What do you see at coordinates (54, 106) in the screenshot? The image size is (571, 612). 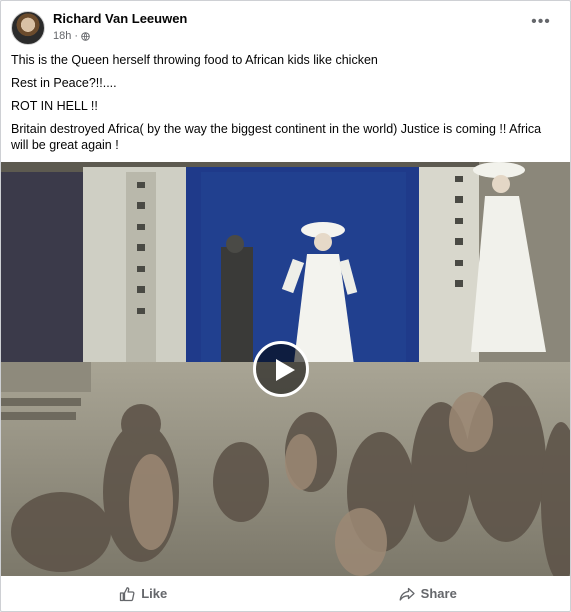 I see `post-paragraph: ROT IN HELL !!` at bounding box center [54, 106].